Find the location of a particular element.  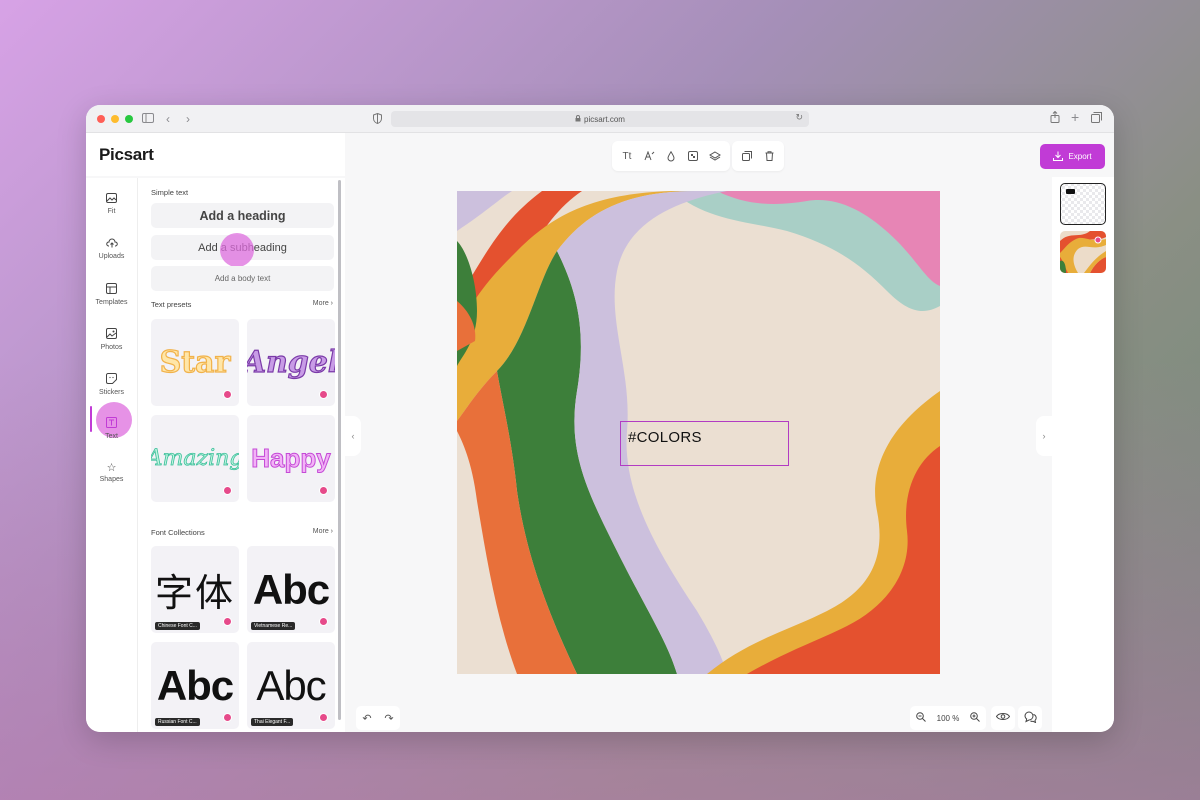

object-toolbar is located at coordinates (758, 156).